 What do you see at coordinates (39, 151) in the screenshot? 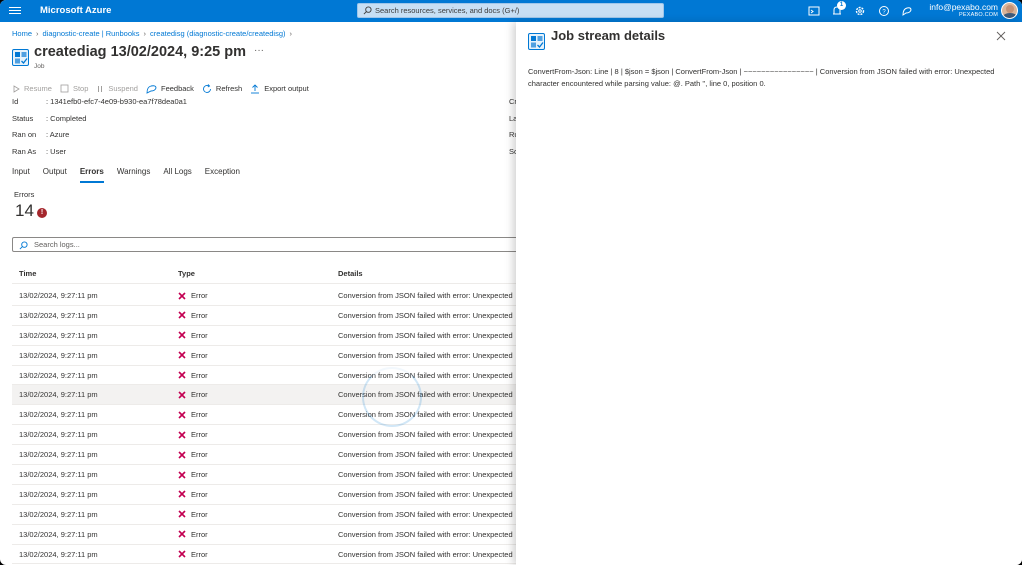
I see `property-ran-as: Ran As: User` at bounding box center [39, 151].